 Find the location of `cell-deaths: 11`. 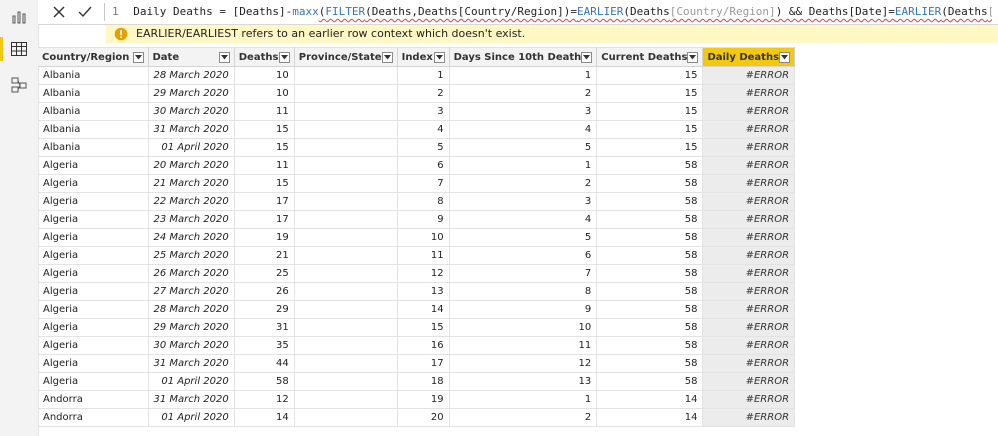

cell-deaths: 11 is located at coordinates (264, 111).